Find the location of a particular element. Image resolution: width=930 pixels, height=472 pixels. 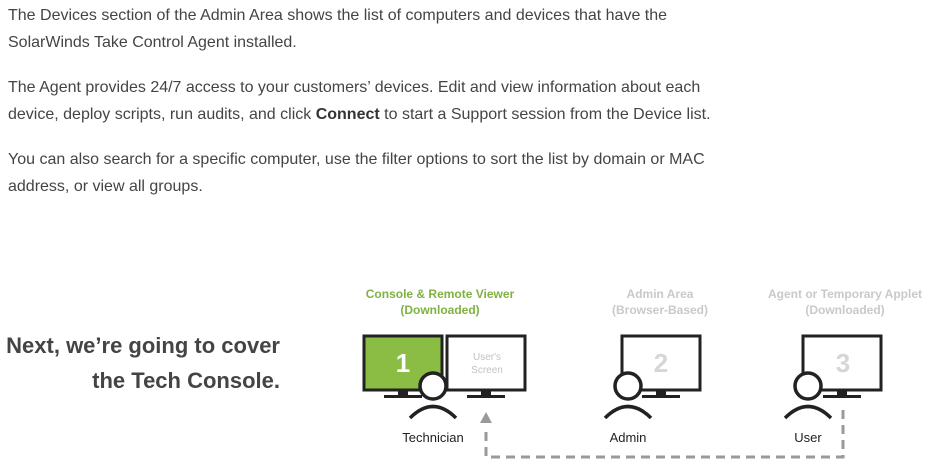

admin-label: Admin is located at coordinates (628, 437).